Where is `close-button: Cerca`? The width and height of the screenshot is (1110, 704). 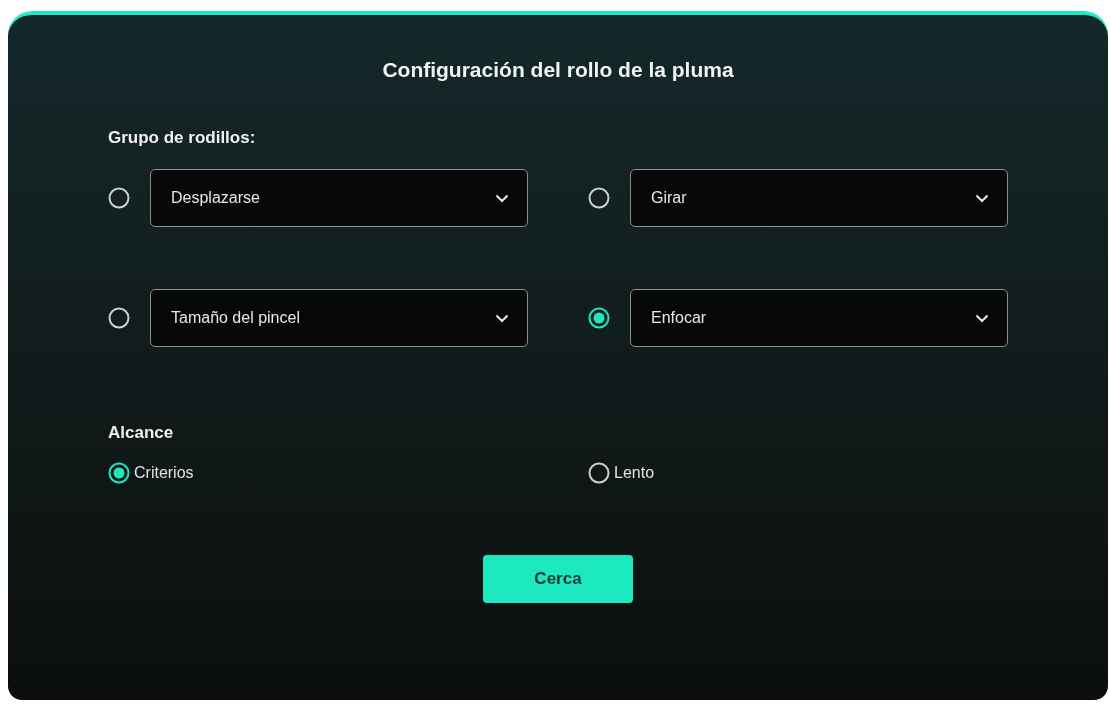
close-button: Cerca is located at coordinates (558, 579).